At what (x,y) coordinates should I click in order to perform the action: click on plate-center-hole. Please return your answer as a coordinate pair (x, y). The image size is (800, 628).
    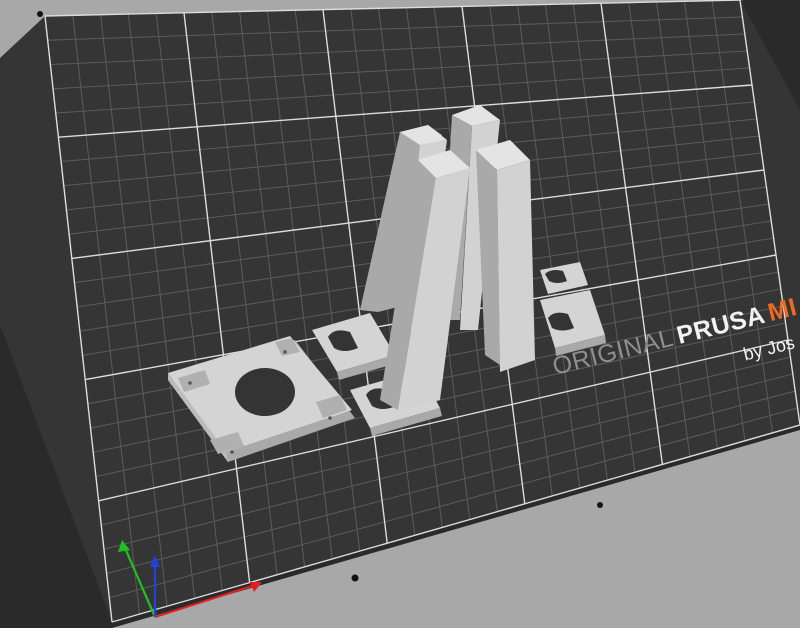
    Looking at the image, I should click on (265, 392).